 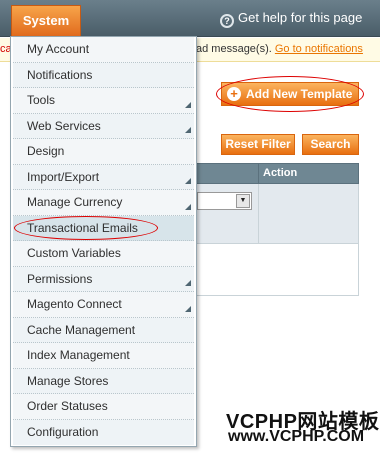 I want to click on notification-message: ad message(s). Go to notifications, so click(x=279, y=49).